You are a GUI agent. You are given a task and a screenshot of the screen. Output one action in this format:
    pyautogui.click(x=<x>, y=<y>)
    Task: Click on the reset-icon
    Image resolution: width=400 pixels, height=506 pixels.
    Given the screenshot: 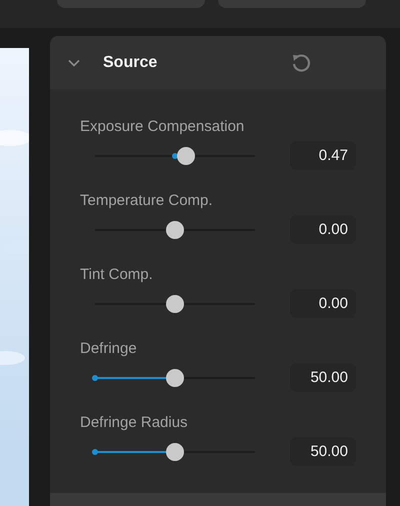 What is the action you would take?
    pyautogui.click(x=301, y=63)
    